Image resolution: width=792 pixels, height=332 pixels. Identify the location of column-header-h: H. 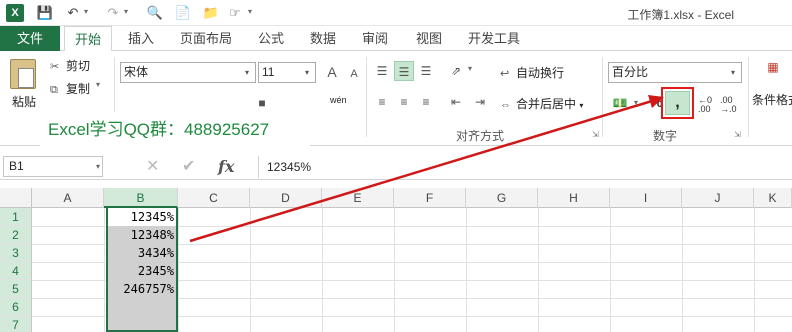
(574, 198).